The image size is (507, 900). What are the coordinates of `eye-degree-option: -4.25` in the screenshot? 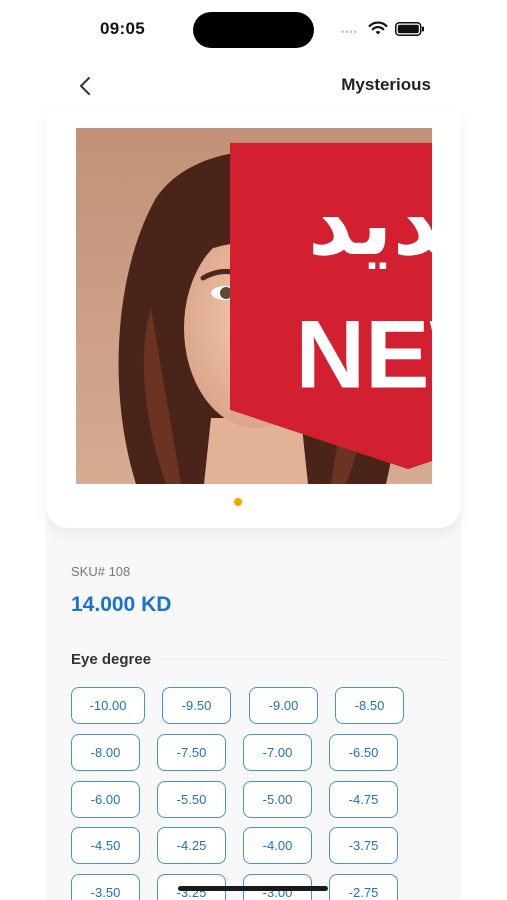 It's located at (191, 845).